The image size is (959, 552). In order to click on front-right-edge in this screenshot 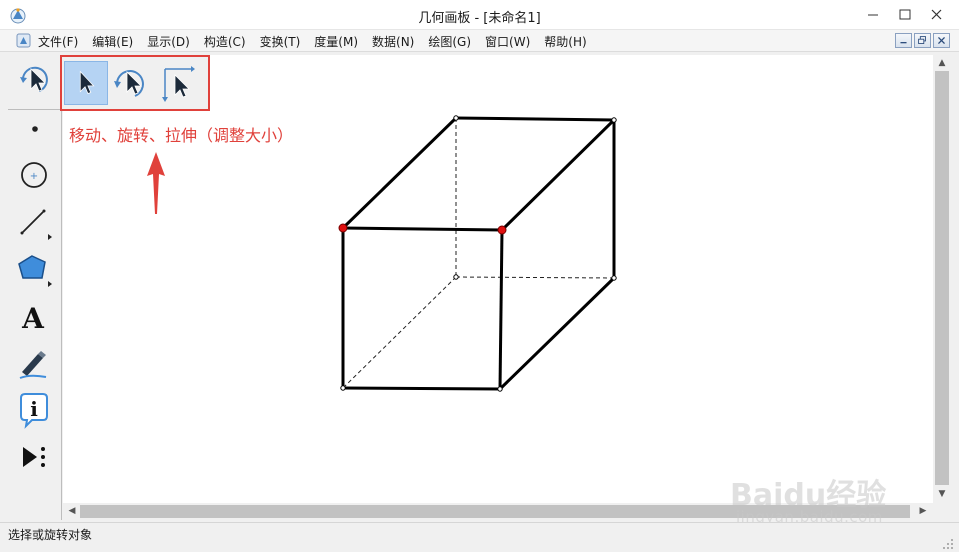, I will do `click(501, 309)`.